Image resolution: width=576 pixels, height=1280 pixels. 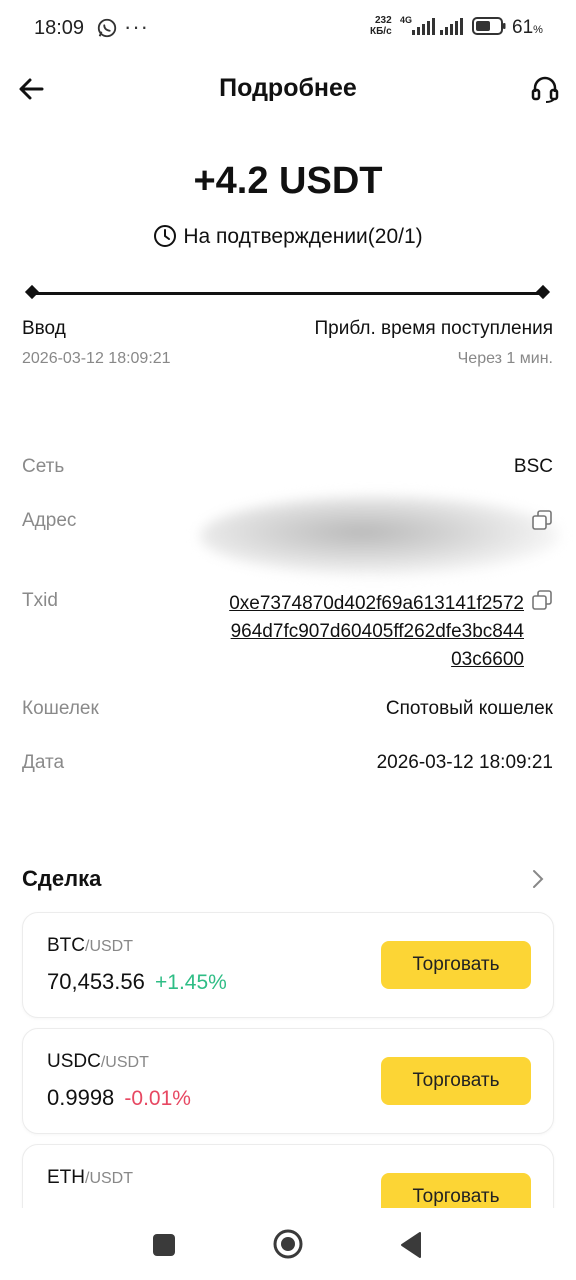 What do you see at coordinates (119, 1098) in the screenshot?
I see `pair-price-row: 0.9998 -0.01%` at bounding box center [119, 1098].